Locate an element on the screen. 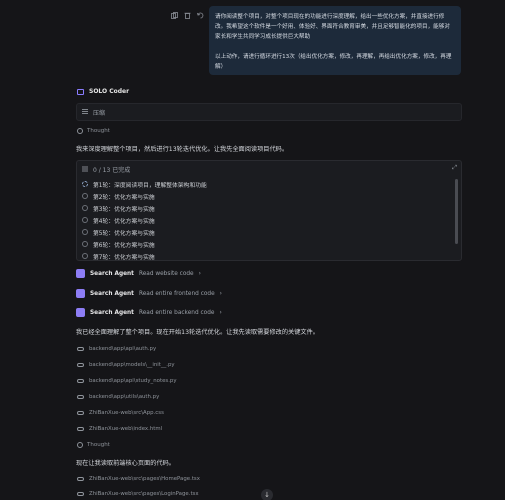 Image resolution: width=505 pixels, height=500 pixels. search-agent-row: Search Agent Read entire frontend code › is located at coordinates (149, 293).